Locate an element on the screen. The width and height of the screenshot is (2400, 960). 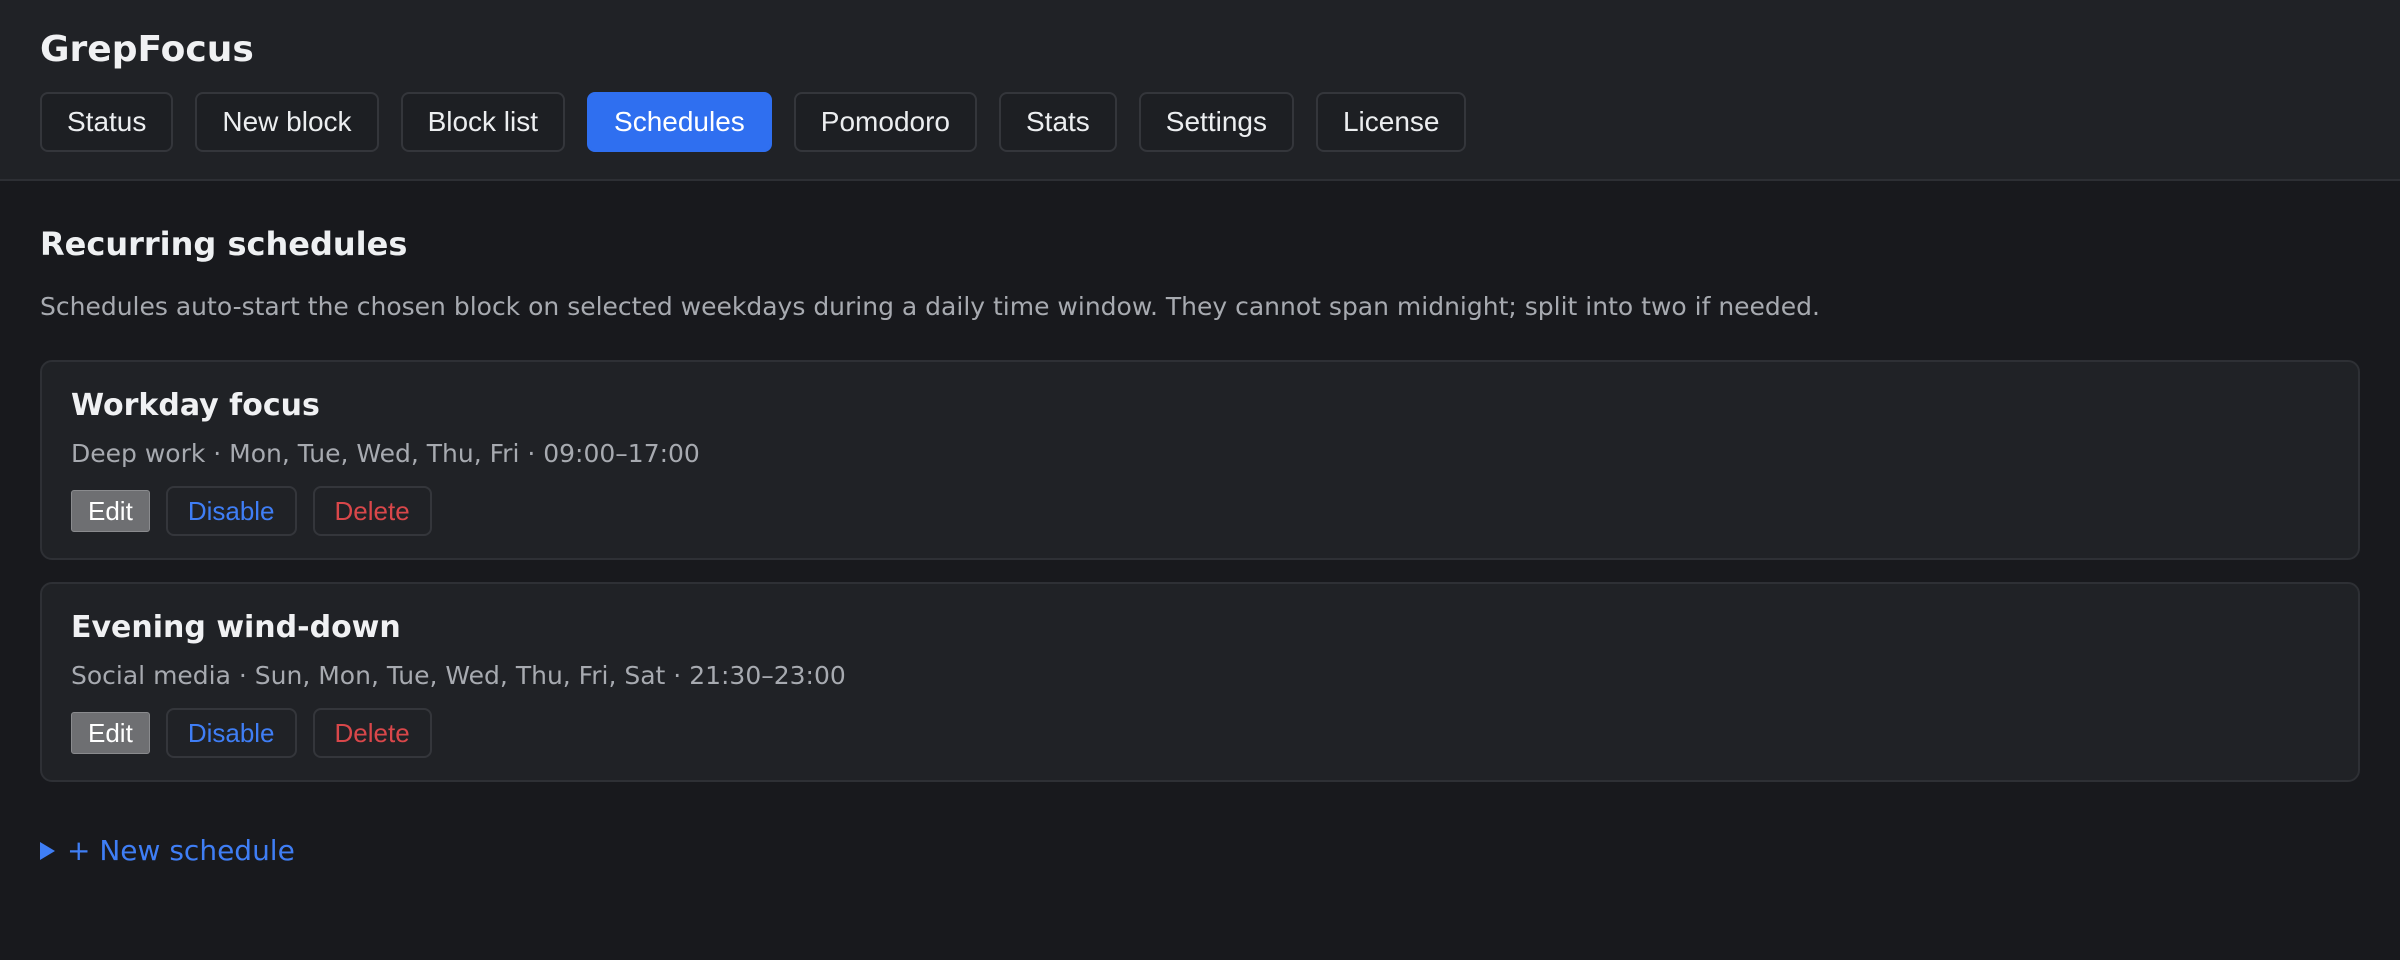
tab-schedules: Schedules is located at coordinates (679, 122).